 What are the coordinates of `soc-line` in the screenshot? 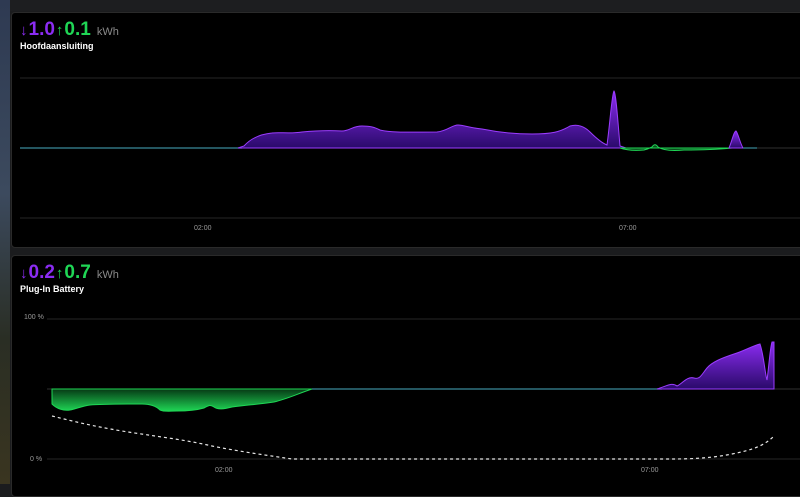 It's located at (413, 437).